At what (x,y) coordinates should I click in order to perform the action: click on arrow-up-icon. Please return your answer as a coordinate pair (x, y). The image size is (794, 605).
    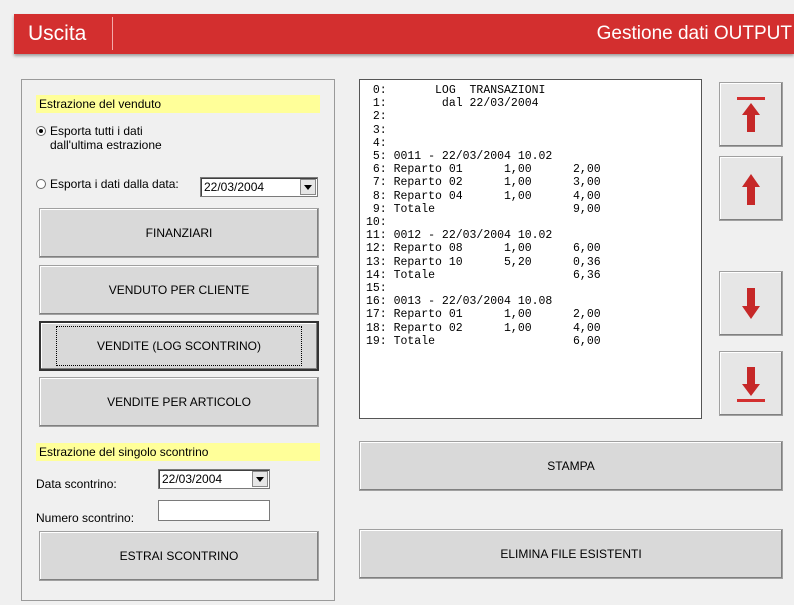
    Looking at the image, I should click on (751, 189).